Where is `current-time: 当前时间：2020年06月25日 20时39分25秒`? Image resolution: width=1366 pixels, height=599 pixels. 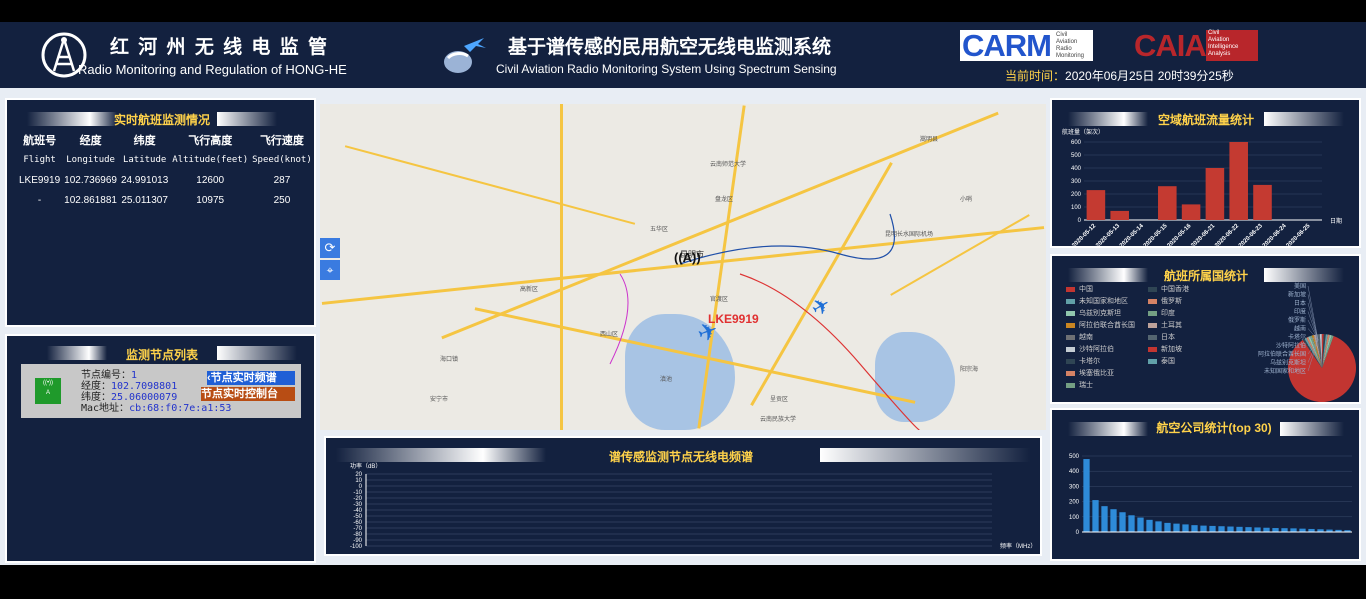 current-time: 当前时间：2020年06月25日 20时39分25秒 is located at coordinates (1119, 75).